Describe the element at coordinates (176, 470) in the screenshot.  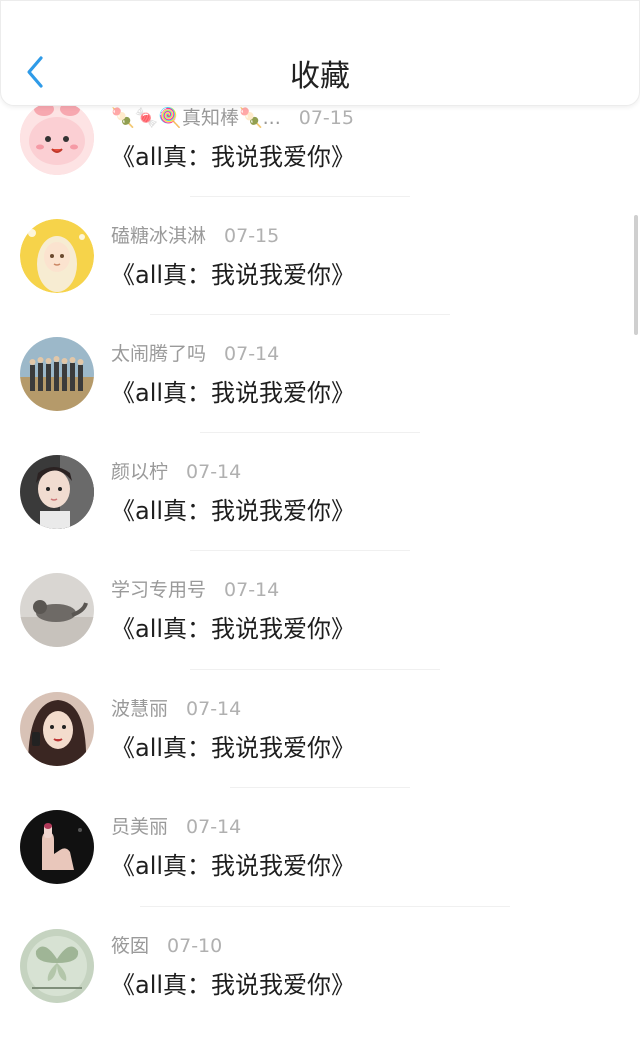
I see `item-meta: 颜以柠 07-14` at that location.